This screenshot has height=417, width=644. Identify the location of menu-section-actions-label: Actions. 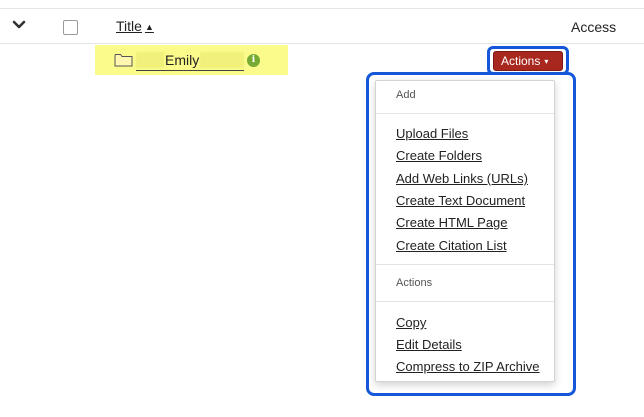
(414, 283).